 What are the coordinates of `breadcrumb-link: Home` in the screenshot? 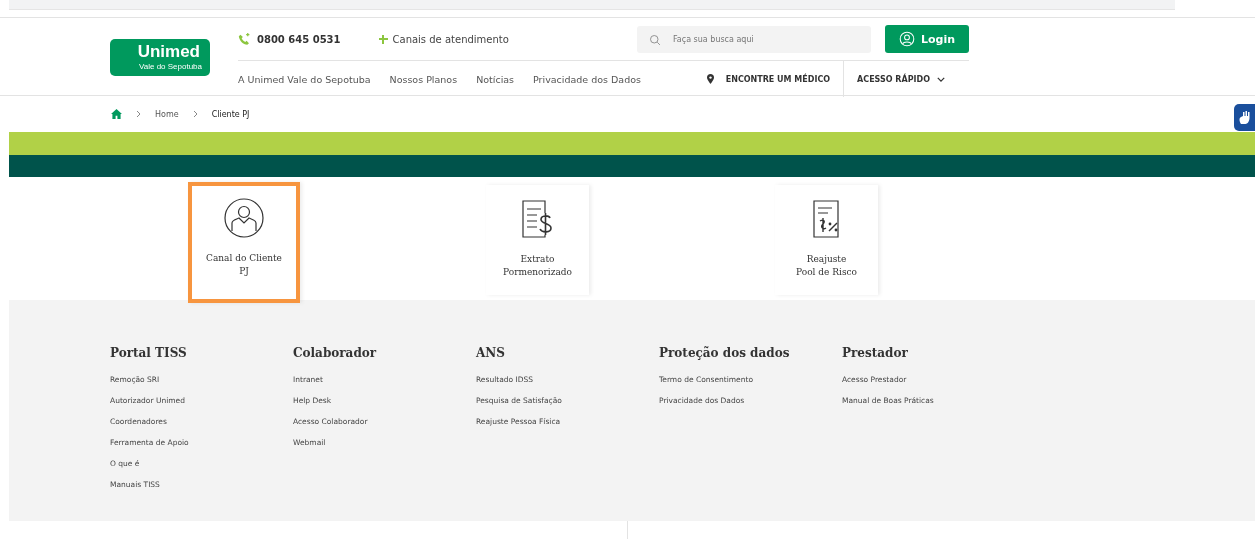 It's located at (167, 114).